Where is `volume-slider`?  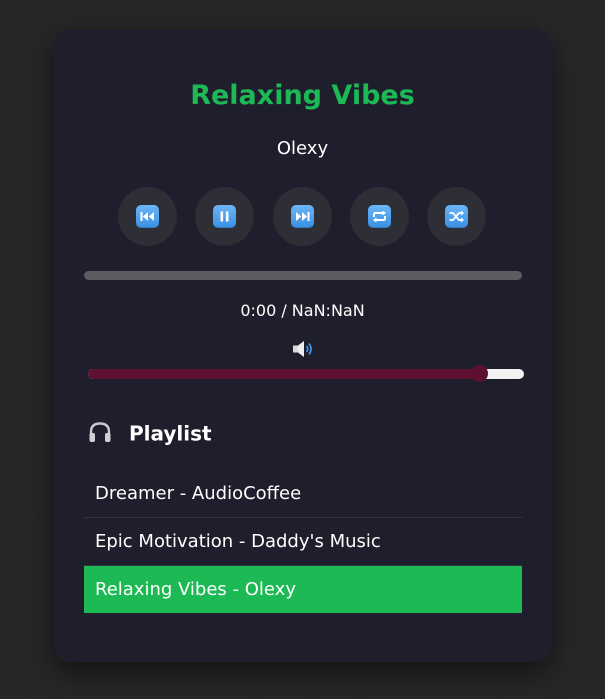 volume-slider is located at coordinates (306, 373).